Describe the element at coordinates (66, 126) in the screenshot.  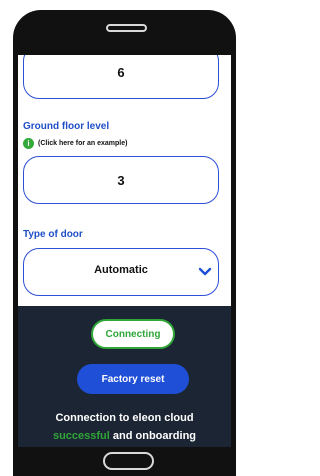
I see `ground-floor-label: Ground floor level` at that location.